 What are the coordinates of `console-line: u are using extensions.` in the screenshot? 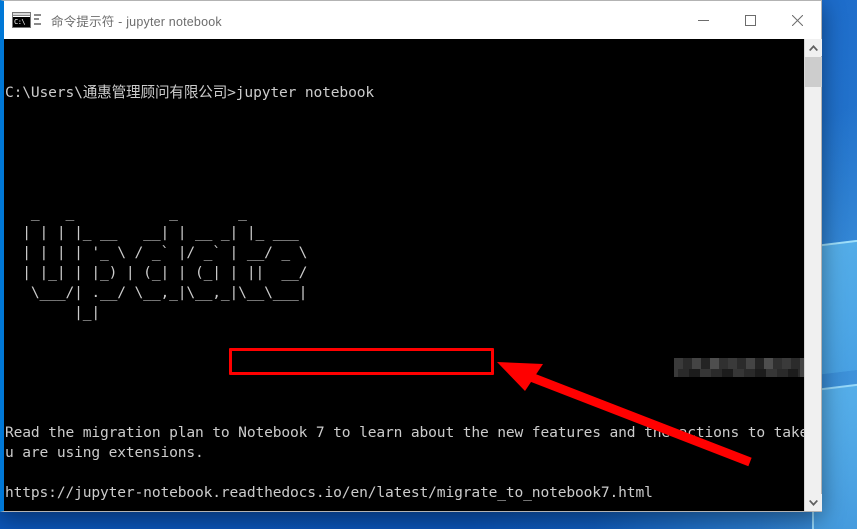 It's located at (104, 452).